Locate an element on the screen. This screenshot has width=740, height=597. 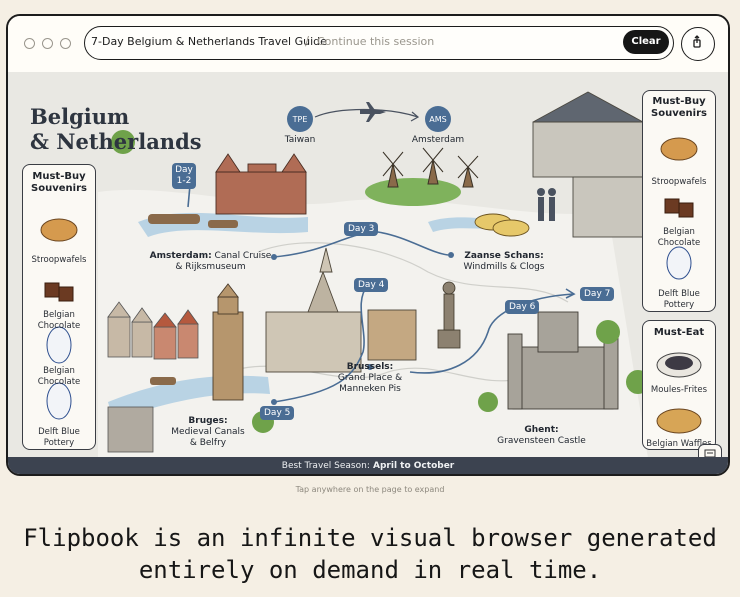
left-item-3-label-1: Belgian is located at coordinates (59, 371).